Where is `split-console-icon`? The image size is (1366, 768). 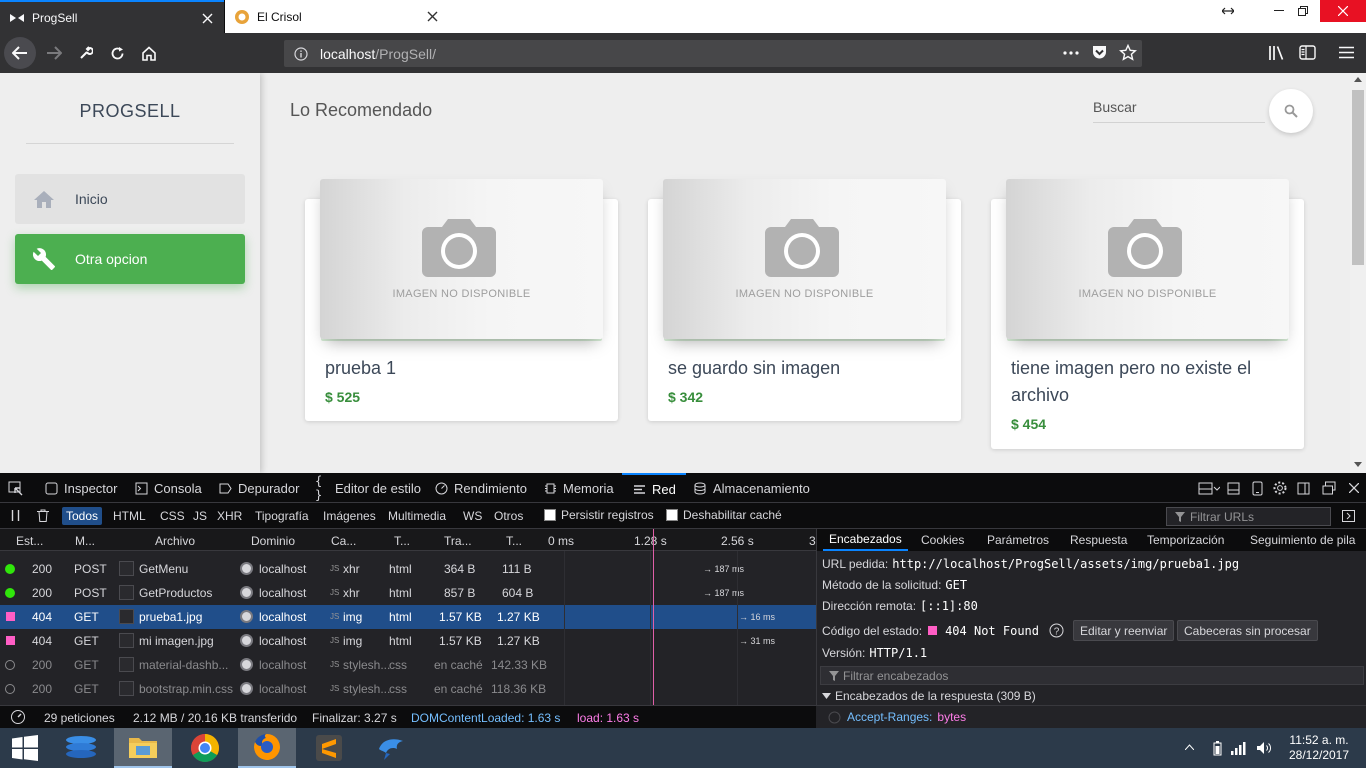 split-console-icon is located at coordinates (1233, 488).